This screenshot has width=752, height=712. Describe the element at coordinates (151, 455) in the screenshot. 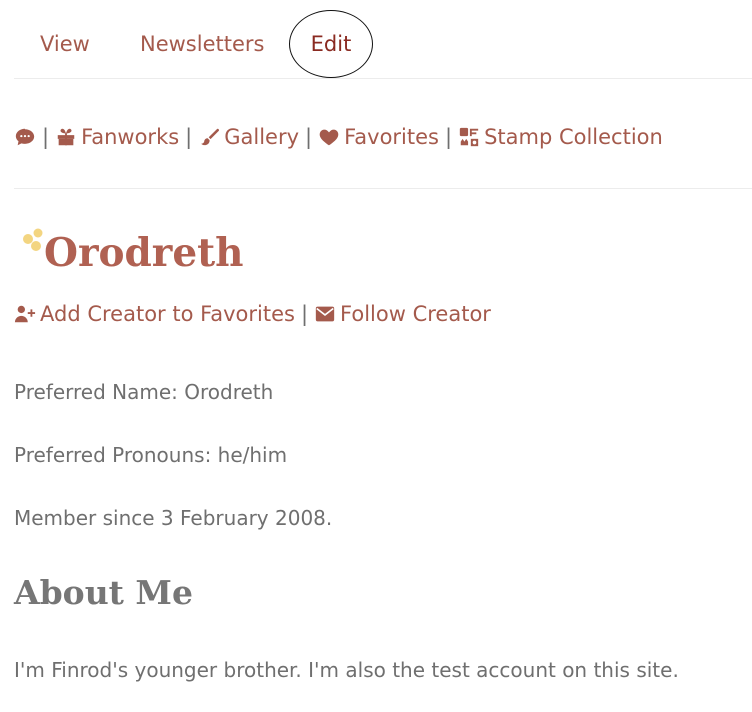

I see `preferred-pronouns: Preferred Pronouns: he/him` at that location.